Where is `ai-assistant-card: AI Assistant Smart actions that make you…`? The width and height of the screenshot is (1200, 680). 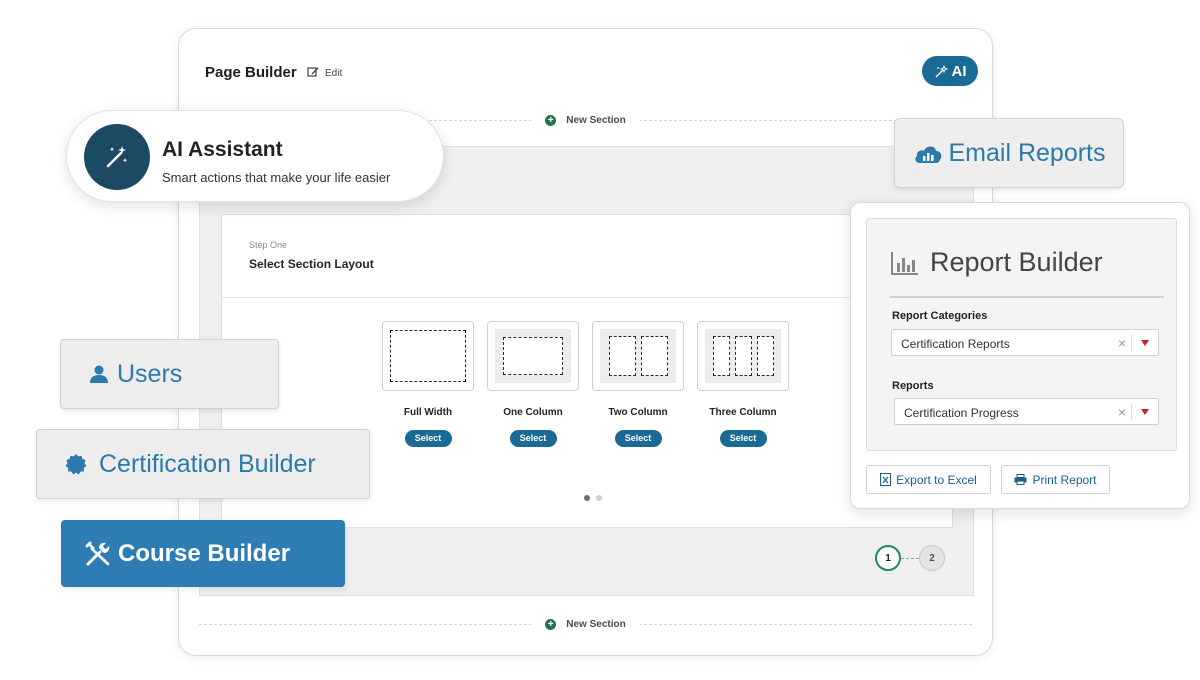
ai-assistant-card: AI Assistant Smart actions that make you… is located at coordinates (255, 156).